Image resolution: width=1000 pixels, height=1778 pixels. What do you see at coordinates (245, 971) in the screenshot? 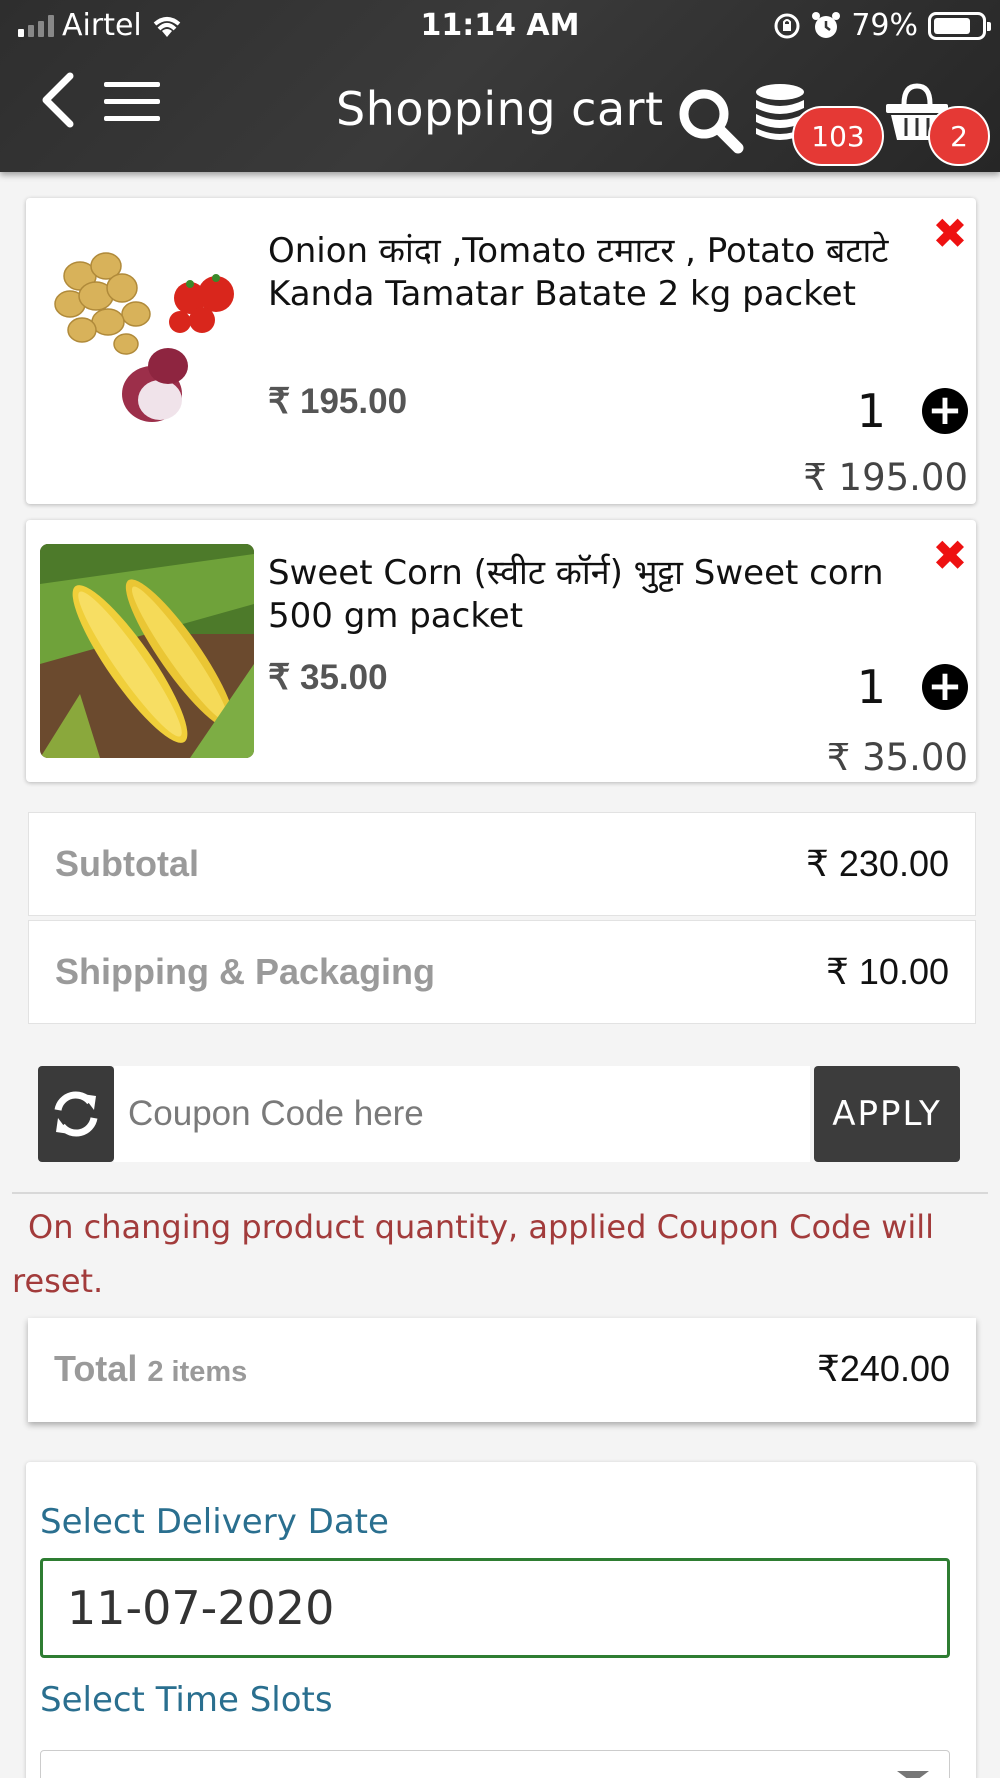
I see `shipping-label: Shipping & Packaging` at bounding box center [245, 971].